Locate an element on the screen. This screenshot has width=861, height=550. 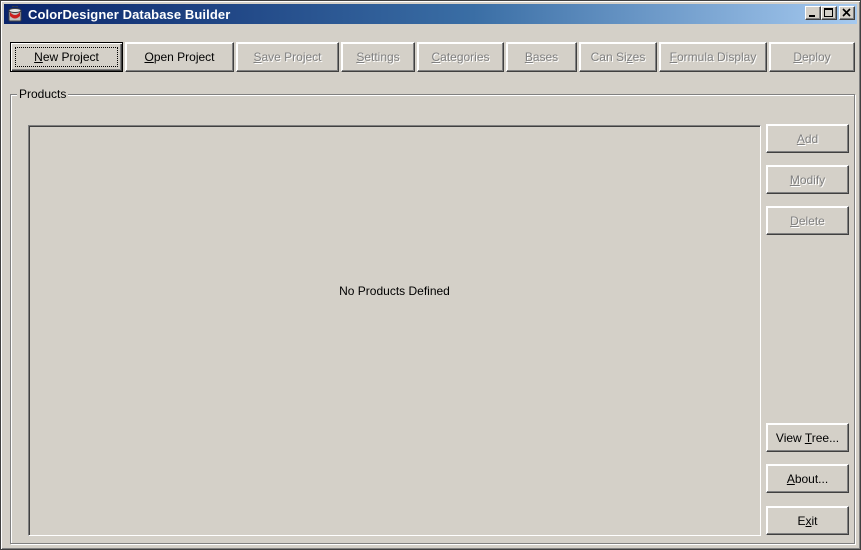
new-project-label: New Project is located at coordinates (66, 57).